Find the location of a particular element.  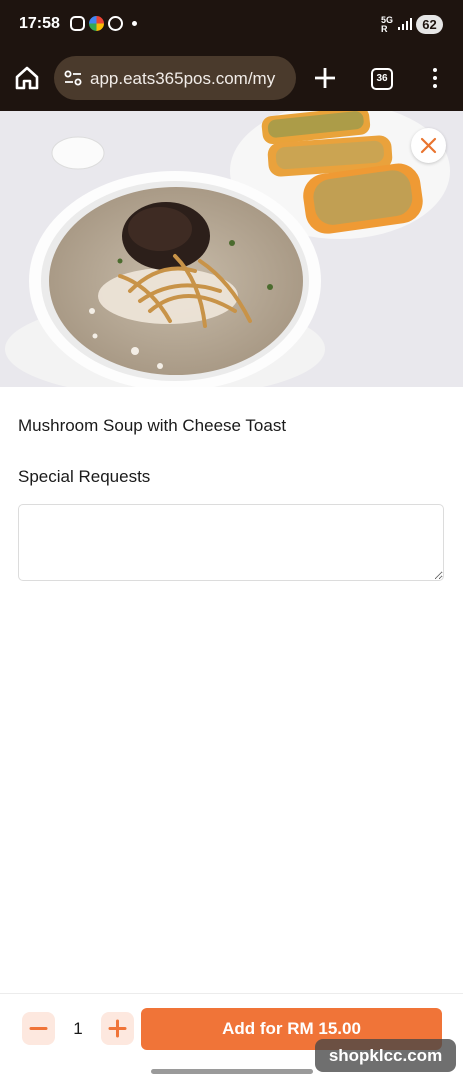

status-time: 17:58 is located at coordinates (39, 23).